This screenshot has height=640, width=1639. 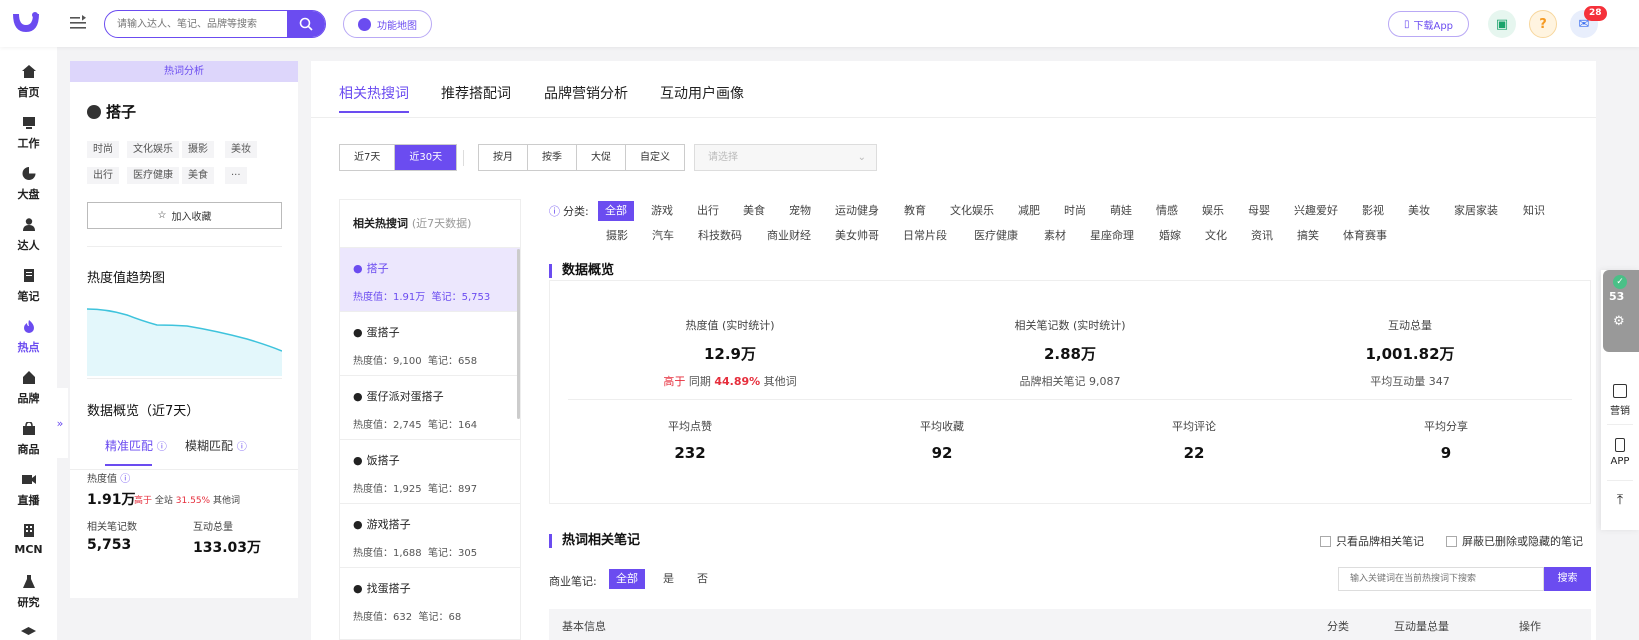 I want to click on note-search-input, so click(x=1441, y=579).